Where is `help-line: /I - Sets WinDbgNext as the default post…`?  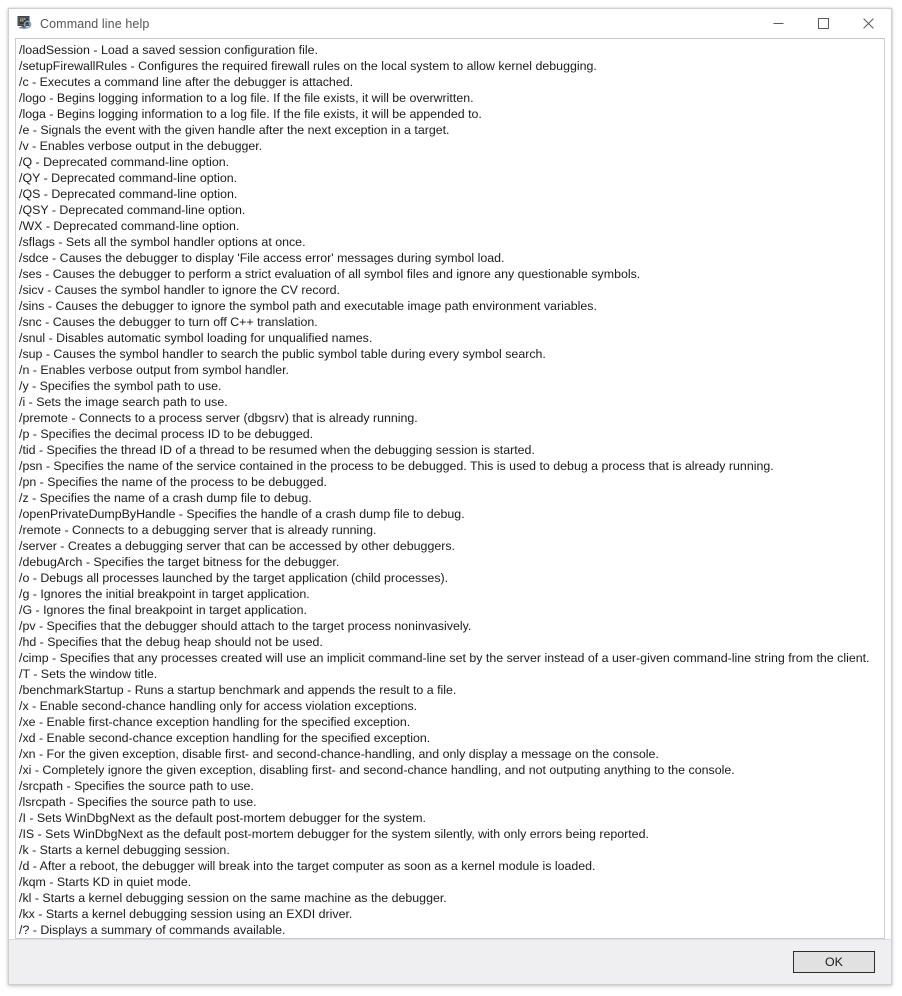
help-line: /I - Sets WinDbgNext as the default post… is located at coordinates (223, 818).